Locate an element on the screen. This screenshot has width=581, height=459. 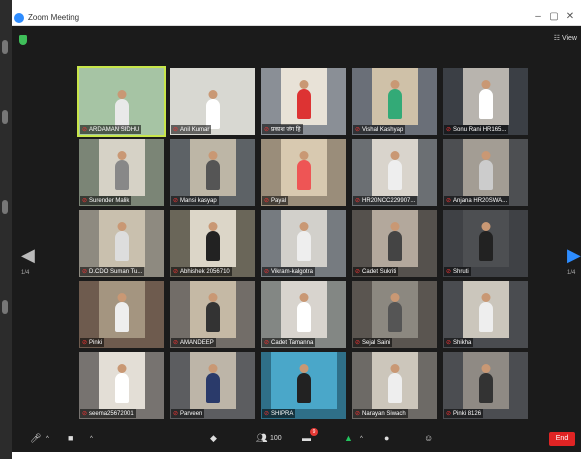
end-meeting-button: End is located at coordinates (562, 439).